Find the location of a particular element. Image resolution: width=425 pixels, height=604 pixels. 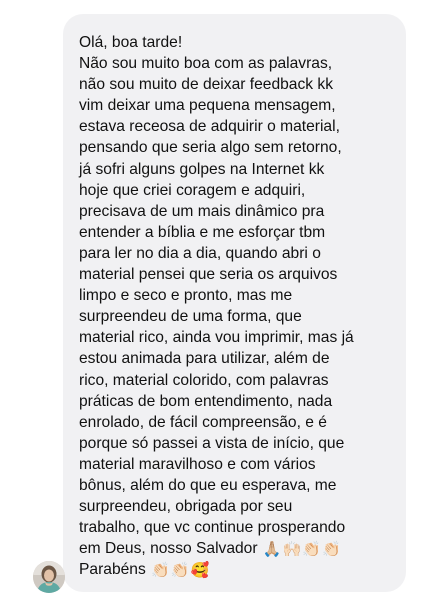

raising-hands-emoji-icon: 🙌🏻 is located at coordinates (292, 549).